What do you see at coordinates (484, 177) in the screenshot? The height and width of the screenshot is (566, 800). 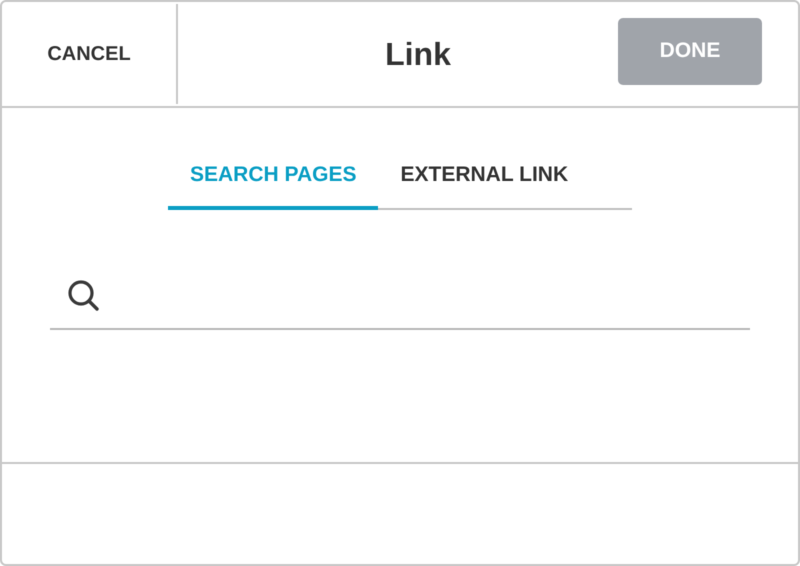 I see `tab: EXTERNAL LINK` at bounding box center [484, 177].